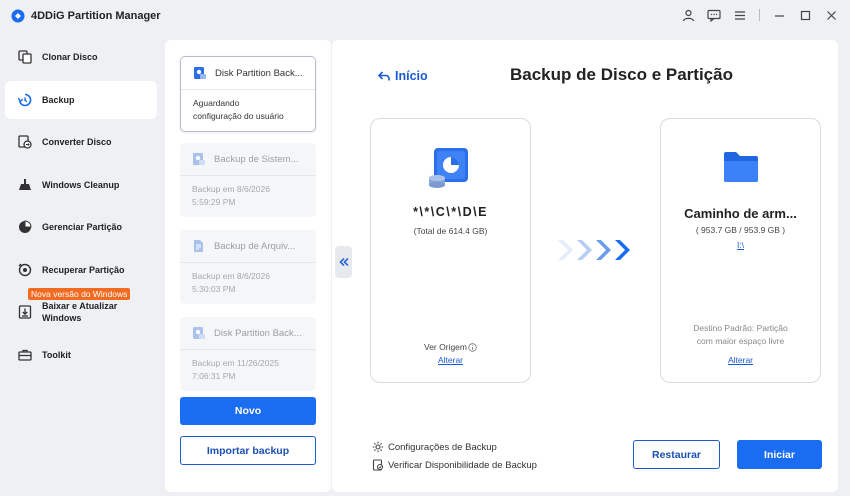  What do you see at coordinates (759, 15) in the screenshot?
I see `divider` at bounding box center [759, 15].